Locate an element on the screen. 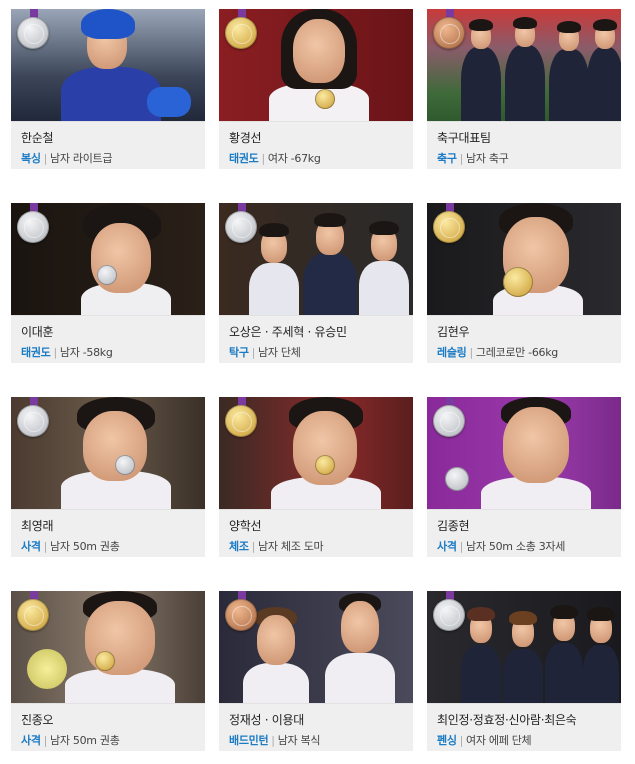  athlete-caption: 이대훈 태권도 | 남자 -58kg is located at coordinates (108, 339).